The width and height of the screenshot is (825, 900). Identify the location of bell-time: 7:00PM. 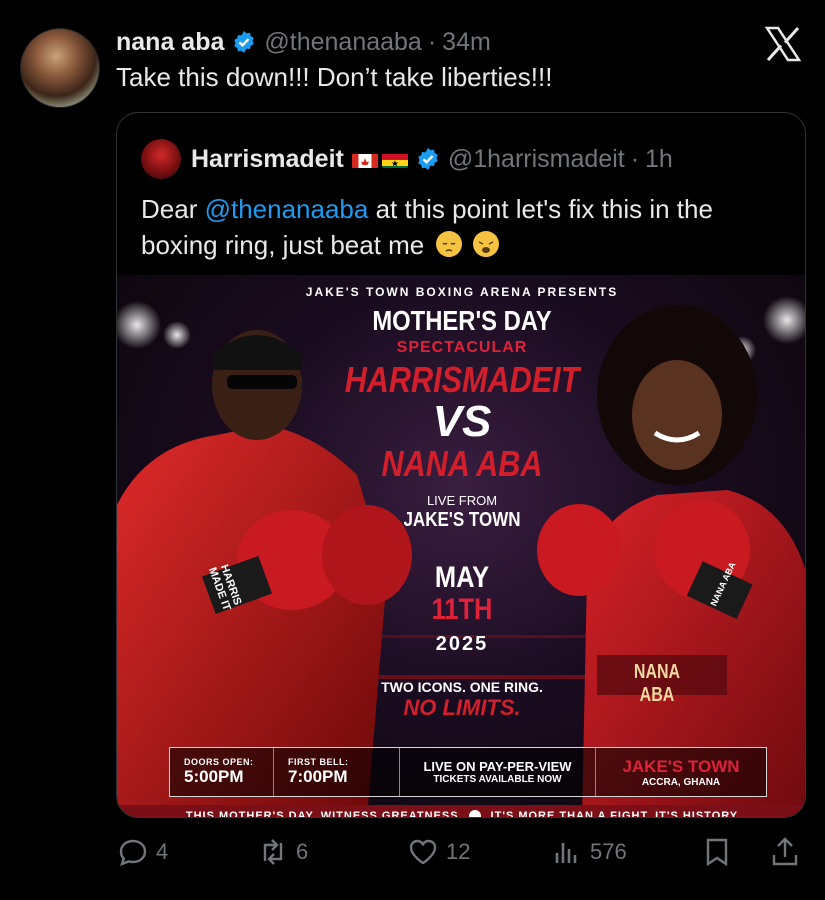
(318, 776).